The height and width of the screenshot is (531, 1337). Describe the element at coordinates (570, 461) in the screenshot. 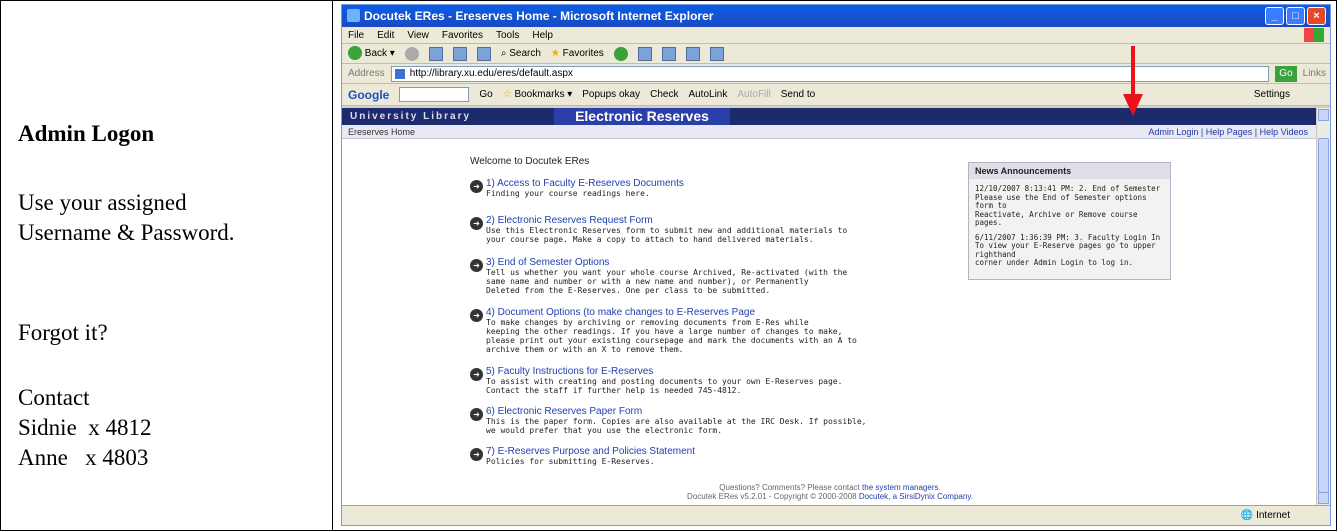

I see `item-desc: Policies for submitting E-Reserves.` at that location.